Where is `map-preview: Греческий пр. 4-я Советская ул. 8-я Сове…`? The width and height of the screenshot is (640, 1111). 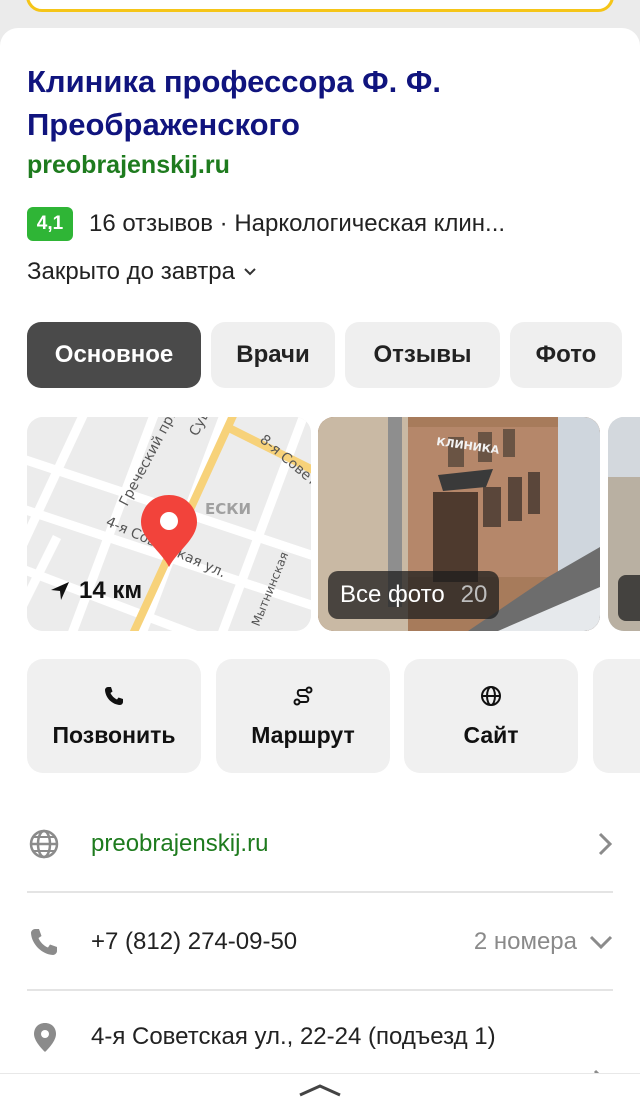 map-preview: Греческий пр. 4-я Советская ул. 8-я Сове… is located at coordinates (169, 524).